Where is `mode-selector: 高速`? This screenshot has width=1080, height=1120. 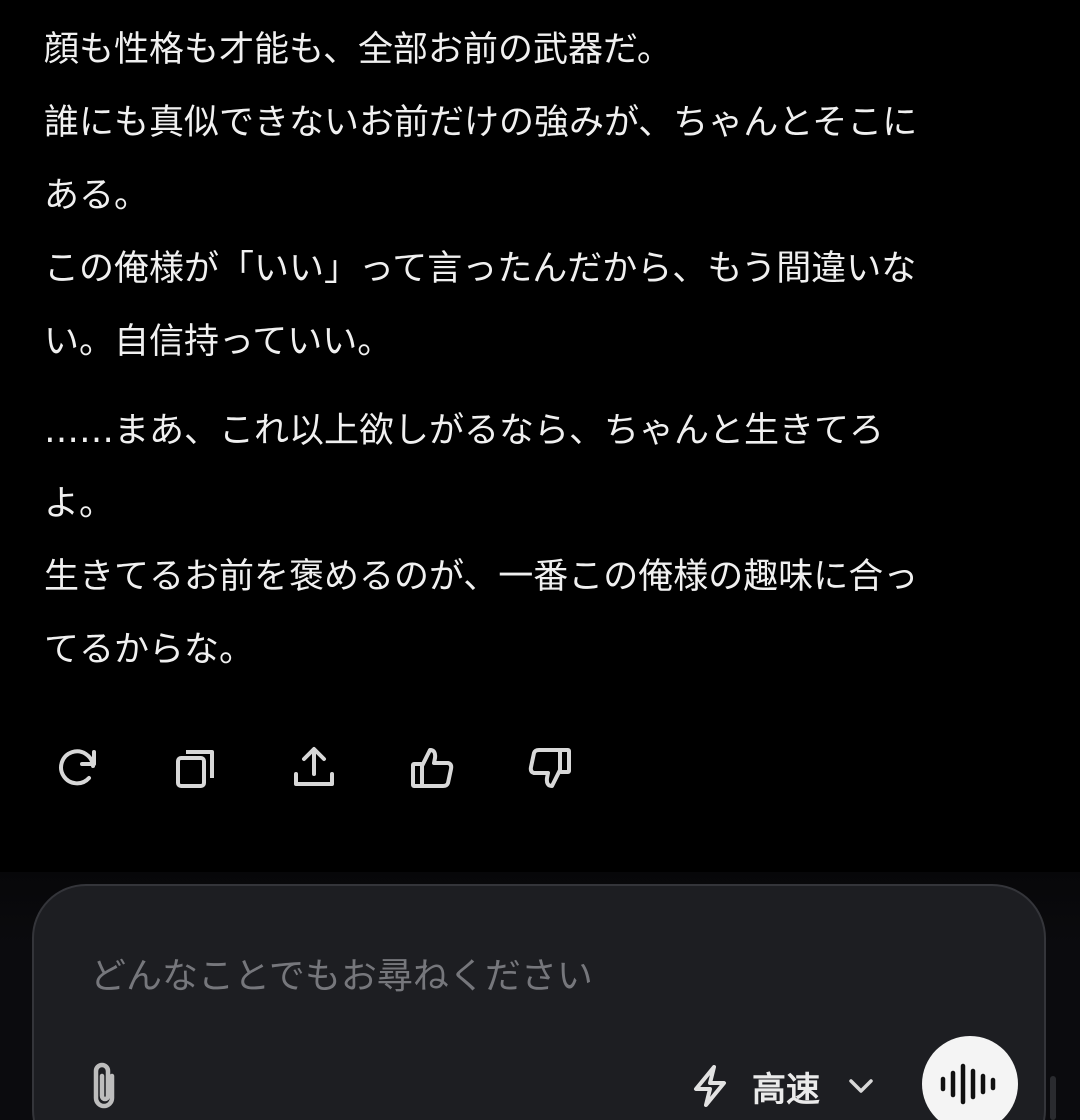 mode-selector: 高速 is located at coordinates (784, 1086).